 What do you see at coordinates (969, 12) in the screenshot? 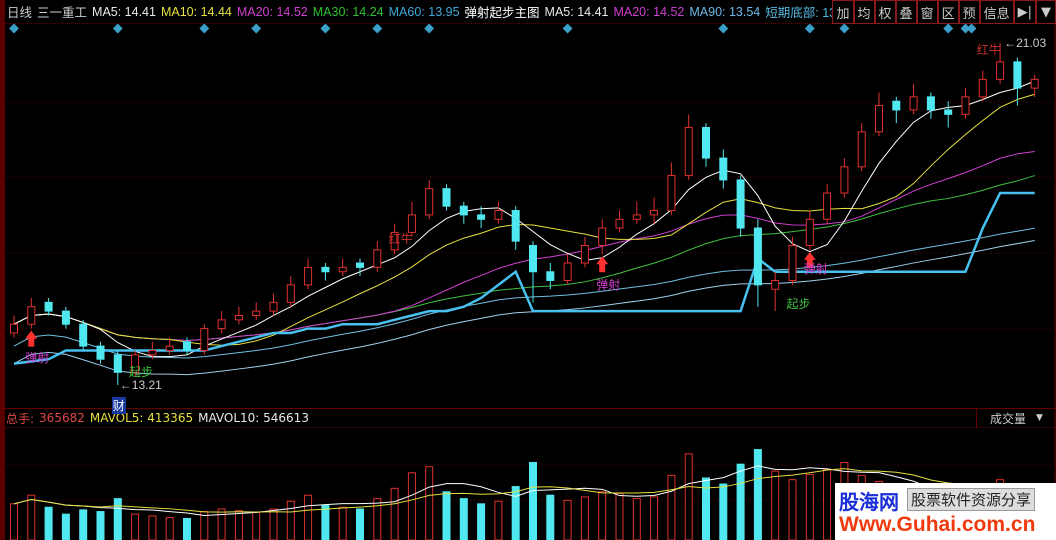
I see `forecast-button: 预` at bounding box center [969, 12].